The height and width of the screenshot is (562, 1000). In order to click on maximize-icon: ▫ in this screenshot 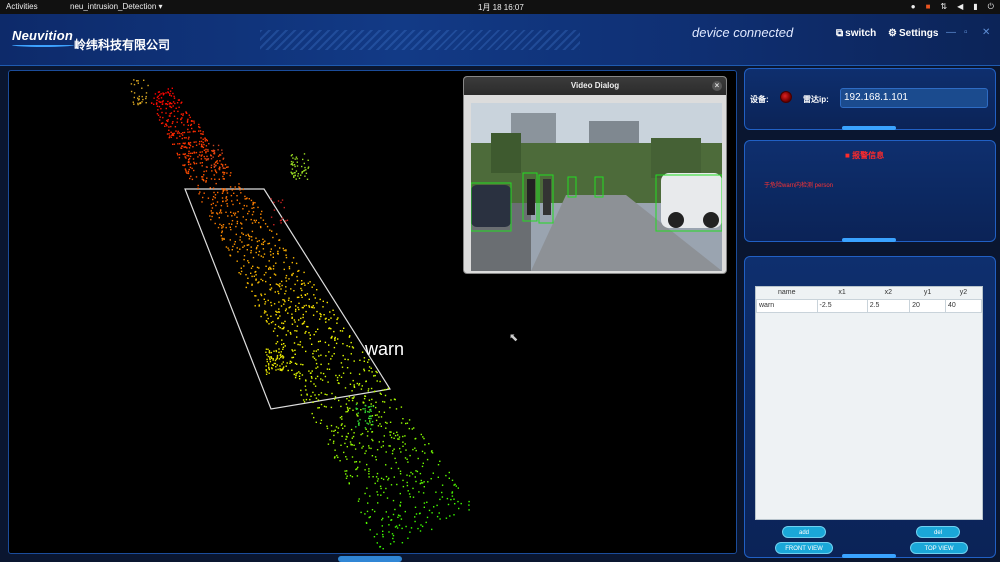, I will do `click(966, 32)`.